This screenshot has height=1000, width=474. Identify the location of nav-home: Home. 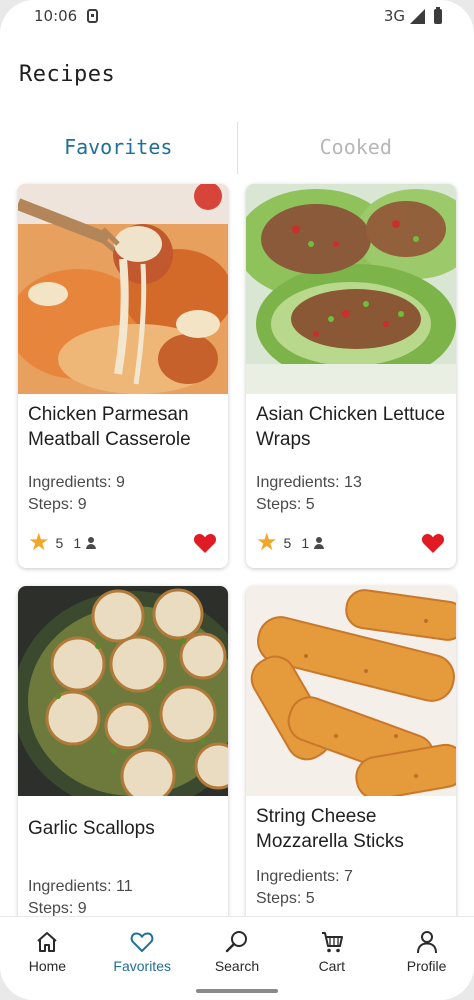
(47, 964).